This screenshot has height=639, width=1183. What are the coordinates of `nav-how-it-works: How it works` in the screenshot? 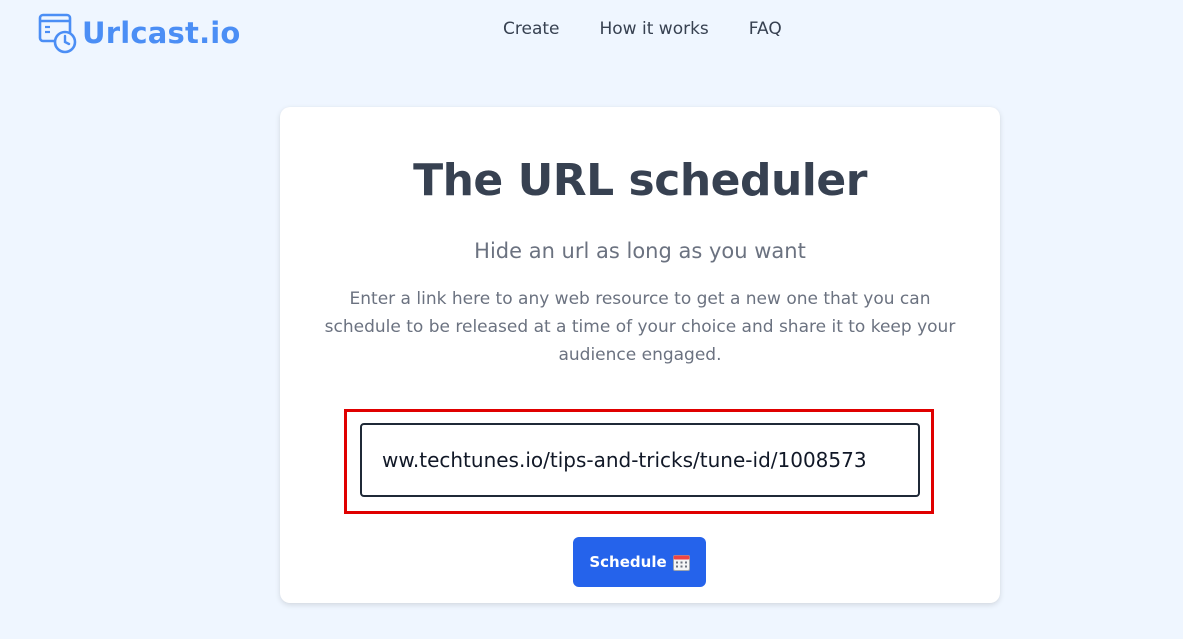 It's located at (654, 29).